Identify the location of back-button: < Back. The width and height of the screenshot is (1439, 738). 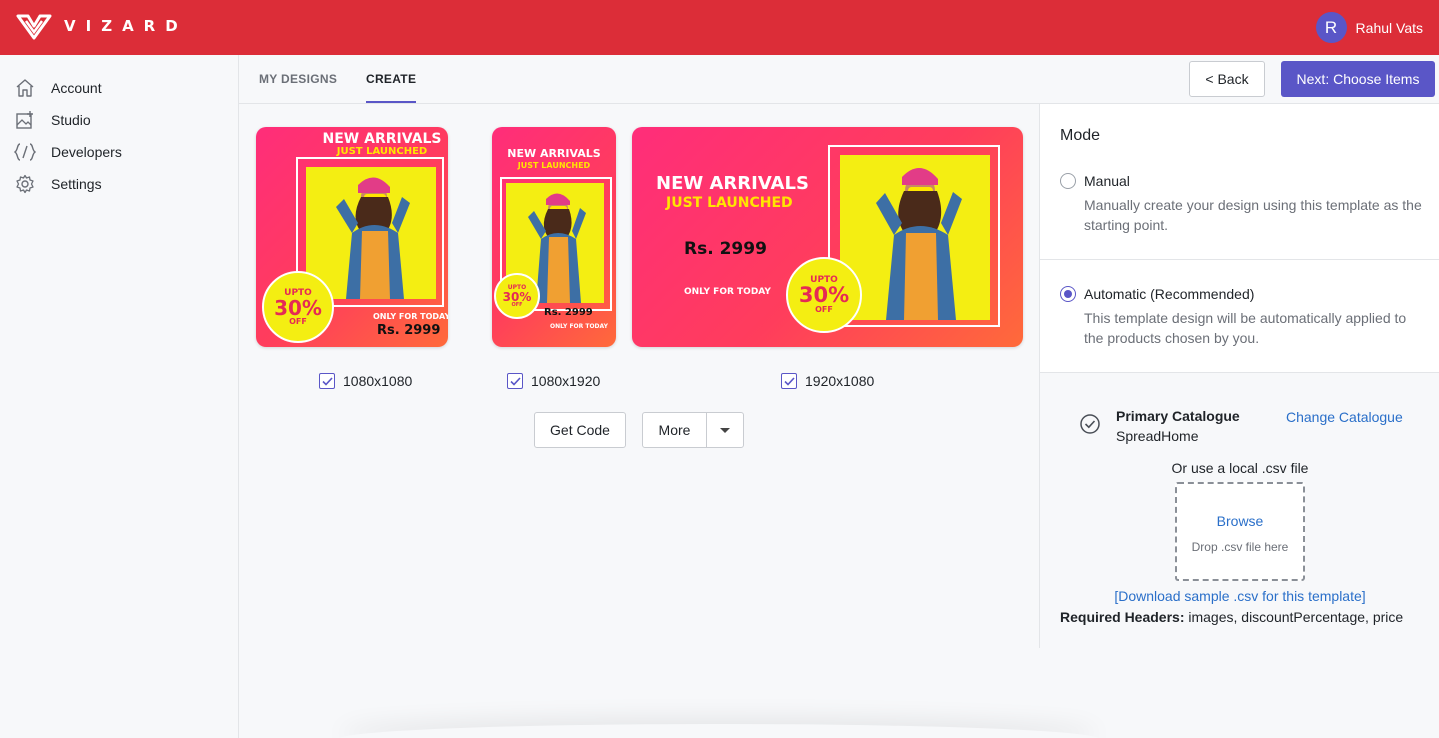
(1227, 79).